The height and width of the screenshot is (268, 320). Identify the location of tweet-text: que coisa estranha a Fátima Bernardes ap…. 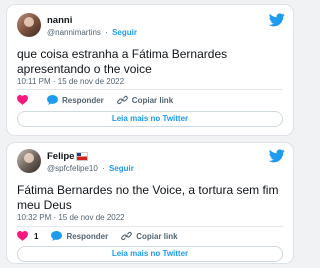
(122, 61).